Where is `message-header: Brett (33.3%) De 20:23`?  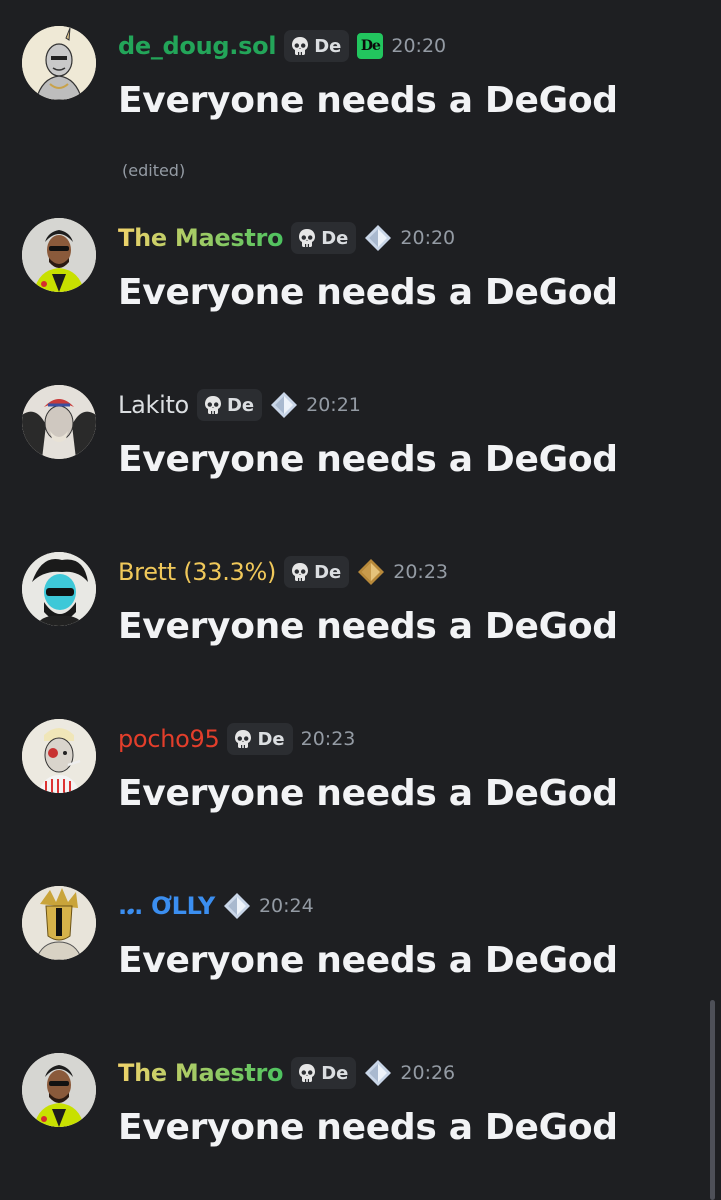 message-header: Brett (33.3%) De 20:23 is located at coordinates (283, 572).